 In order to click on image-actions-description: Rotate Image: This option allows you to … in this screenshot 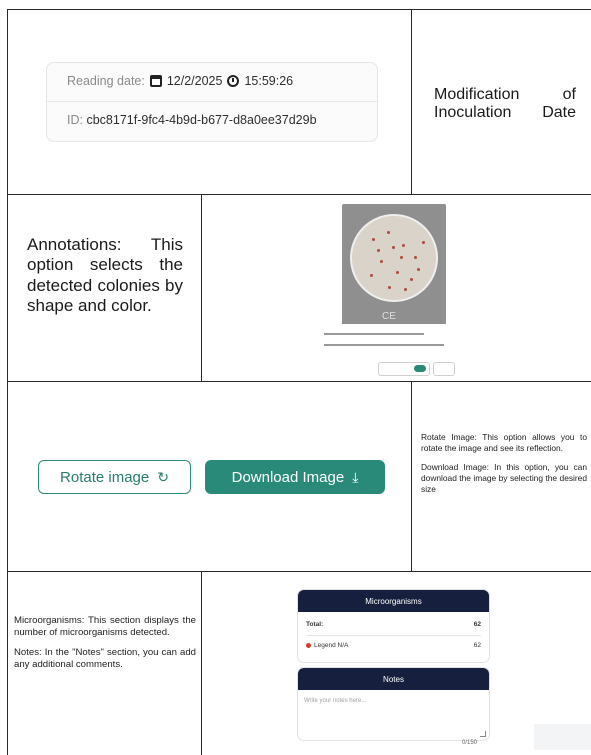, I will do `click(504, 467)`.